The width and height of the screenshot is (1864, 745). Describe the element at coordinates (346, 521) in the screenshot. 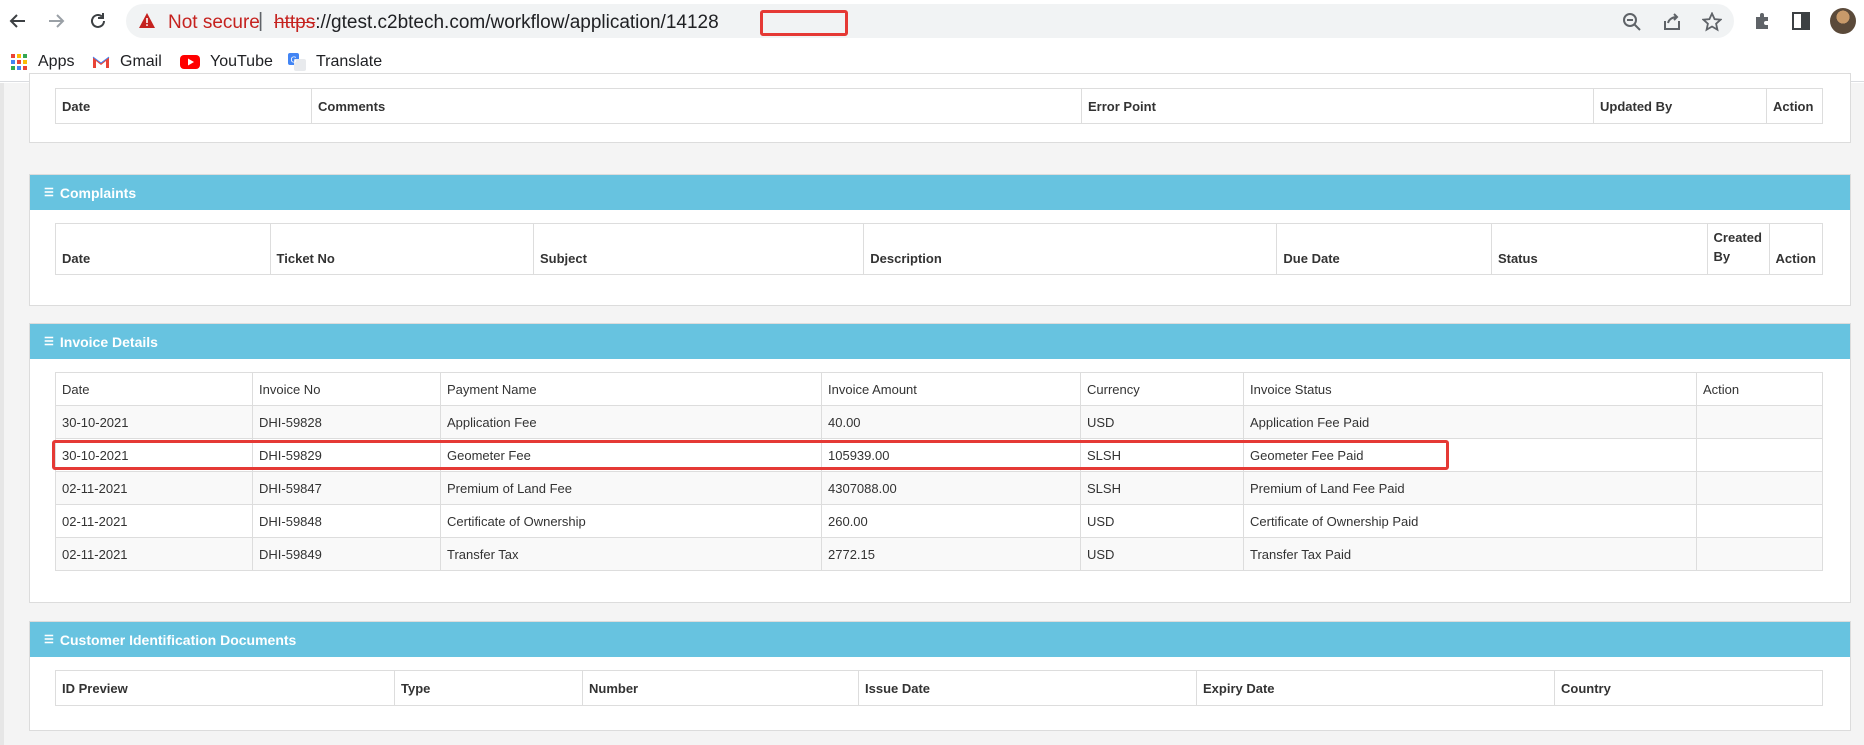

I see `cell-invoice-no: DHI-59848` at that location.